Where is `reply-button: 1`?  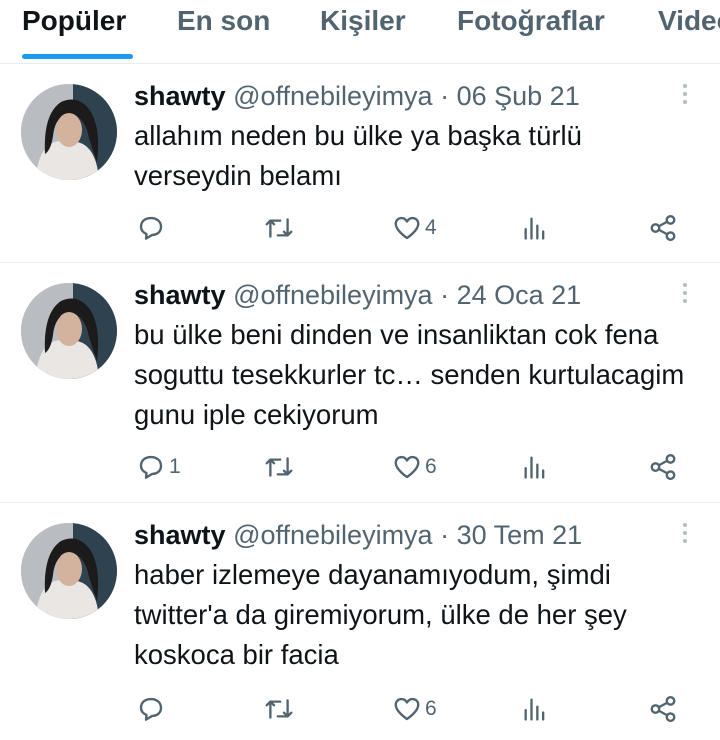 reply-button: 1 is located at coordinates (158, 467).